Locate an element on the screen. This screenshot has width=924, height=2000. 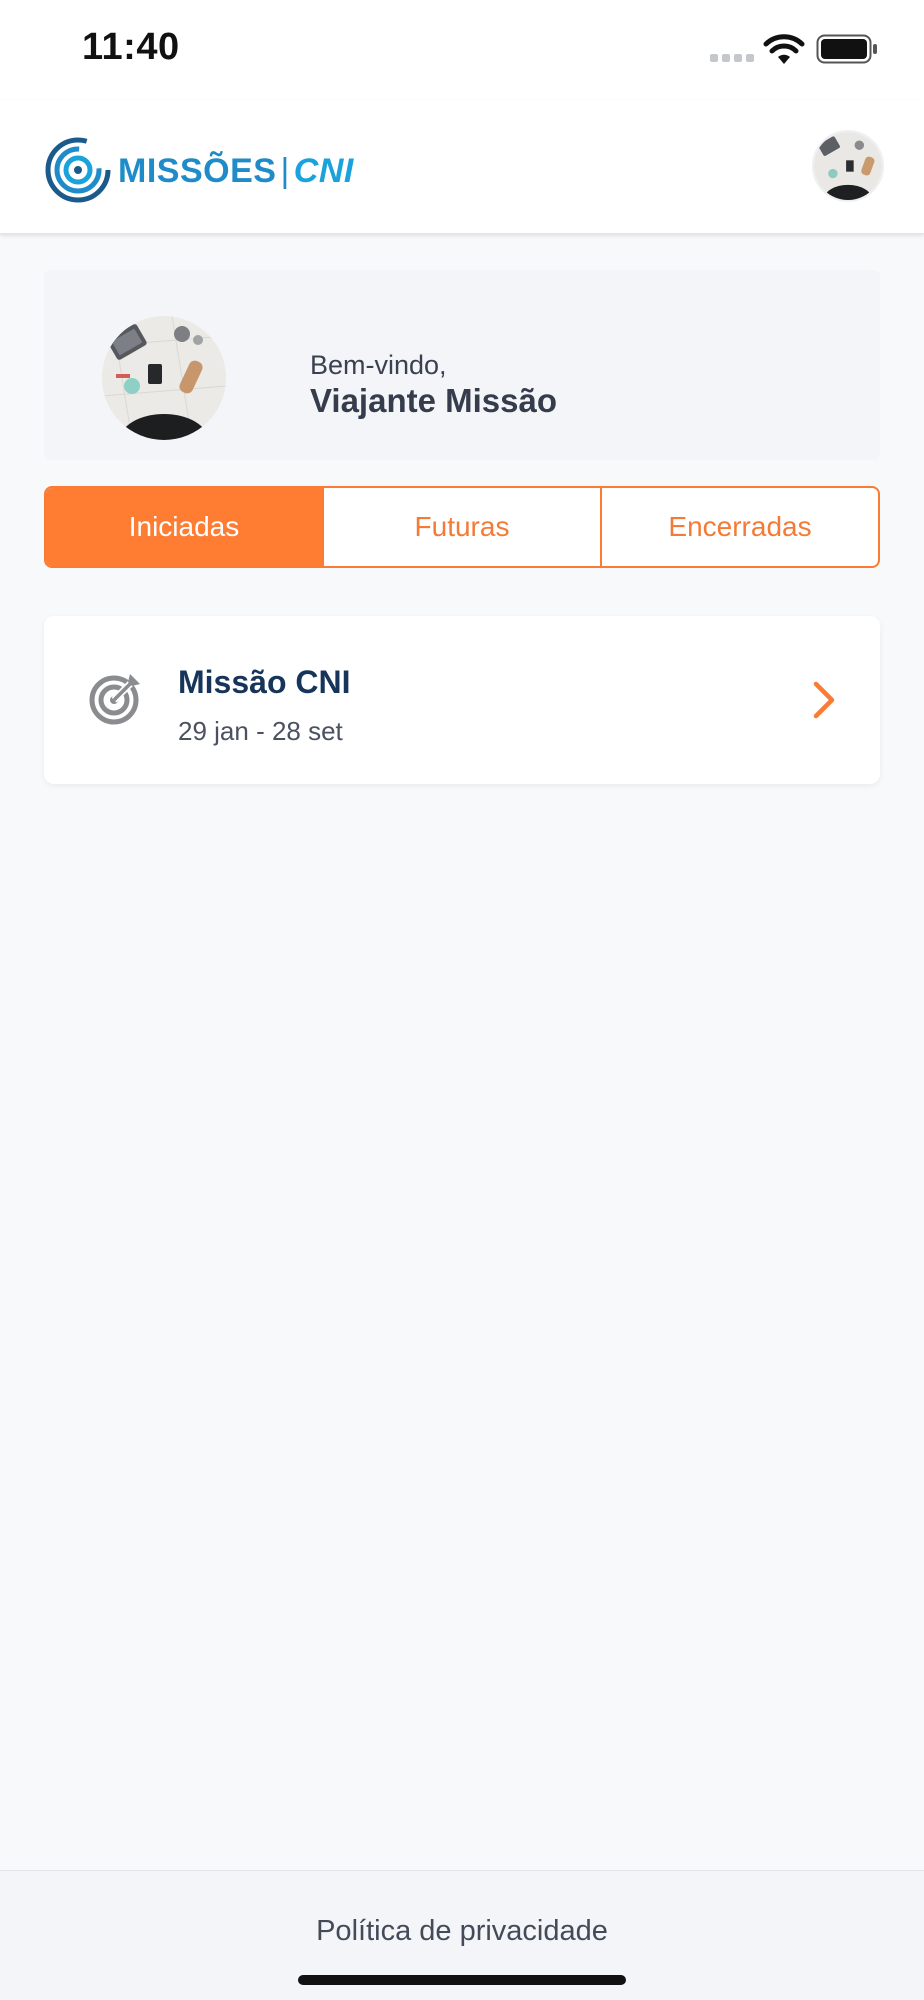
status-bar: 11:40 is located at coordinates (462, 50).